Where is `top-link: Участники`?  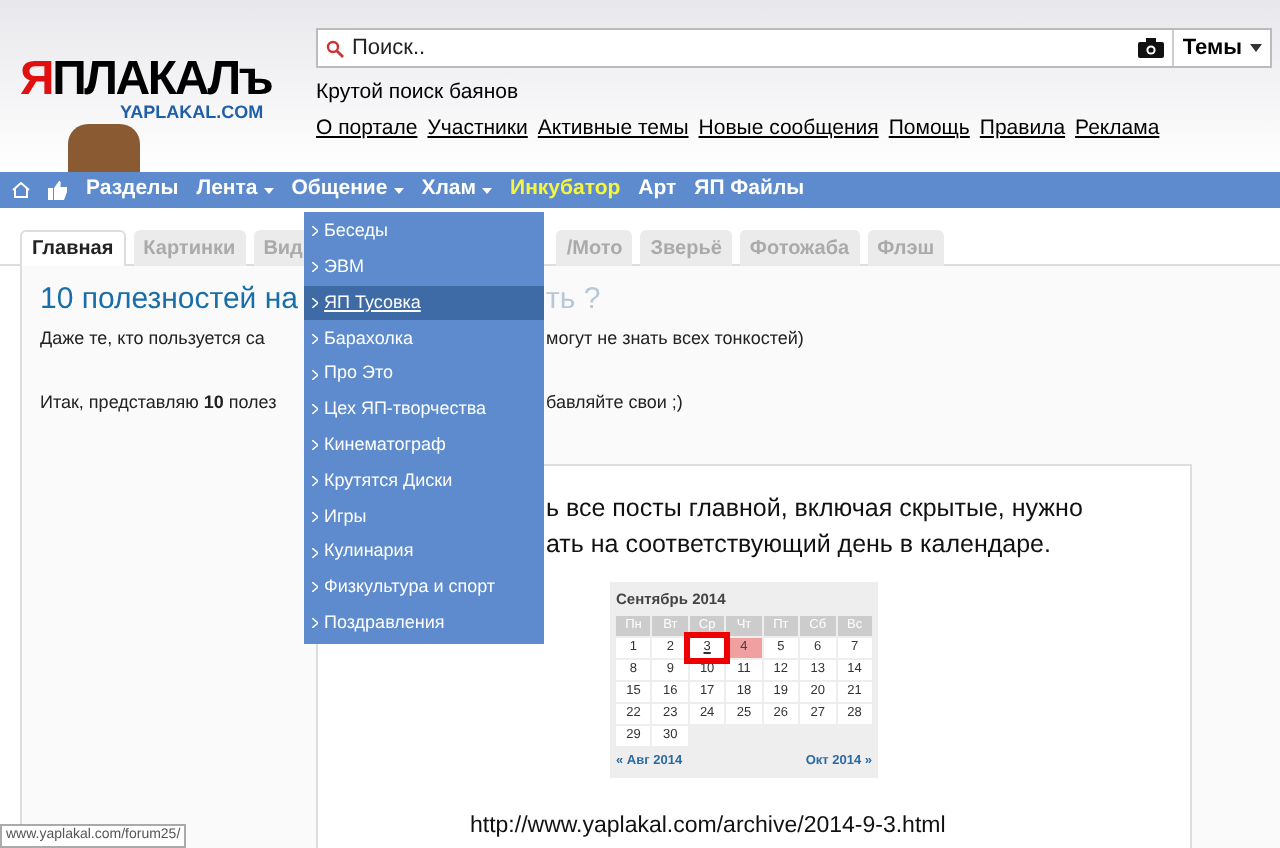
top-link: Участники is located at coordinates (477, 129).